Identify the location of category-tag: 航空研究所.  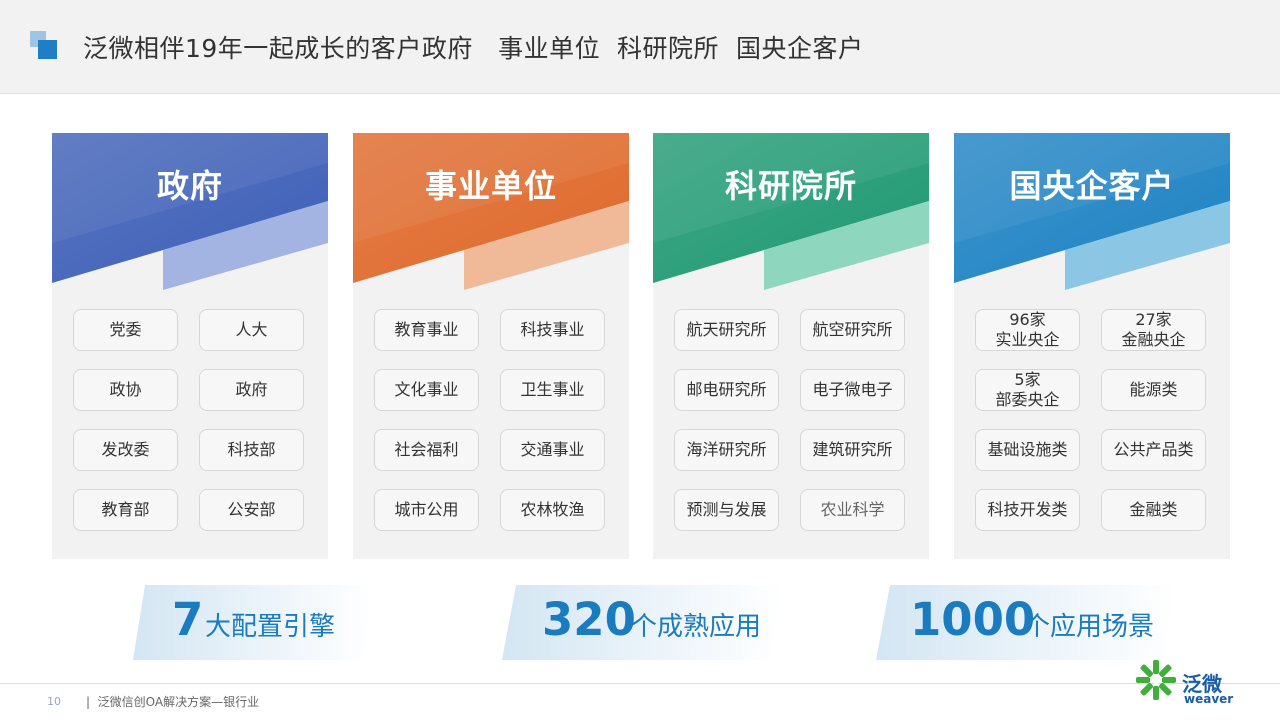
(852, 330).